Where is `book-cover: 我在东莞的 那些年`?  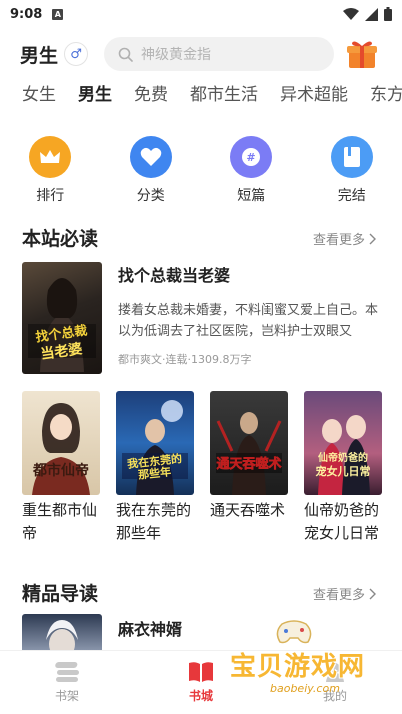 book-cover: 我在东莞的 那些年 is located at coordinates (155, 443).